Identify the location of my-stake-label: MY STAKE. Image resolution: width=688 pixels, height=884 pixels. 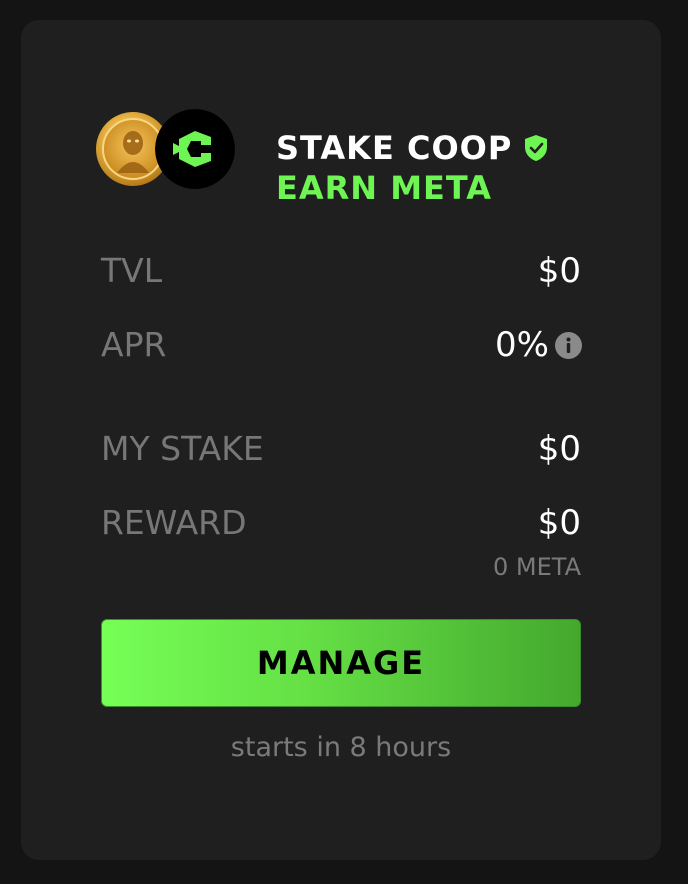
(182, 448).